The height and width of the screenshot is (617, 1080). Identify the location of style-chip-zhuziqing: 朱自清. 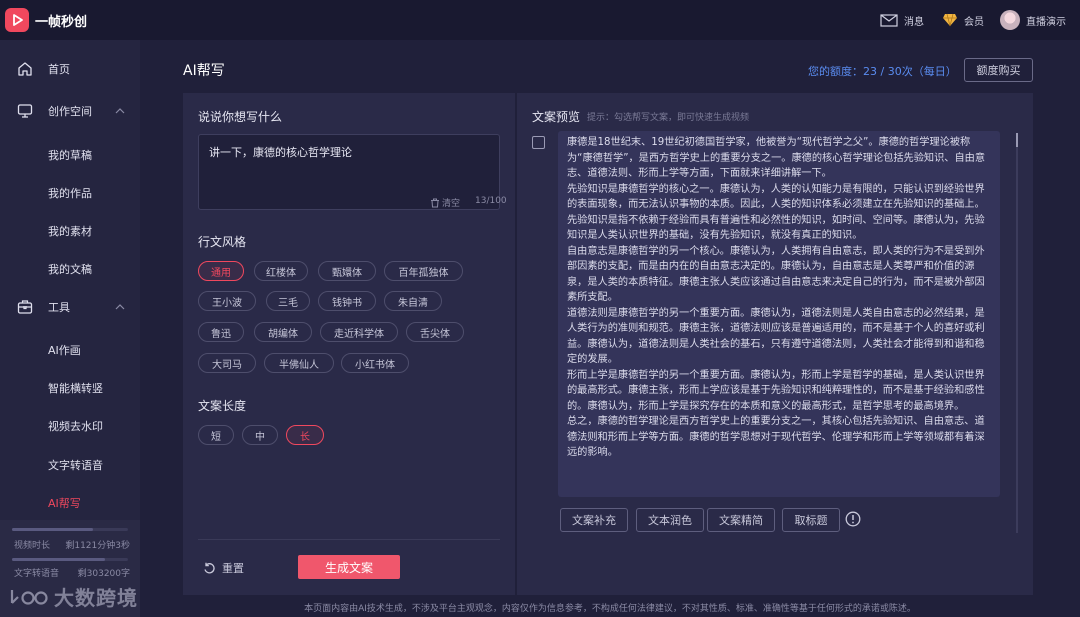
(413, 301).